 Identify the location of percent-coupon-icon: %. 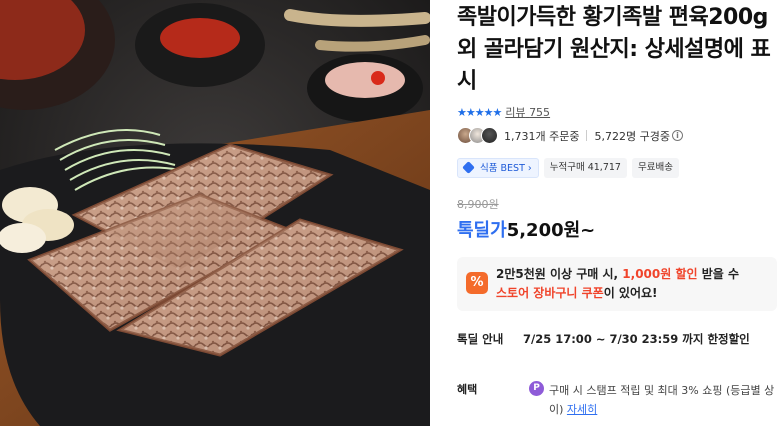
(477, 283).